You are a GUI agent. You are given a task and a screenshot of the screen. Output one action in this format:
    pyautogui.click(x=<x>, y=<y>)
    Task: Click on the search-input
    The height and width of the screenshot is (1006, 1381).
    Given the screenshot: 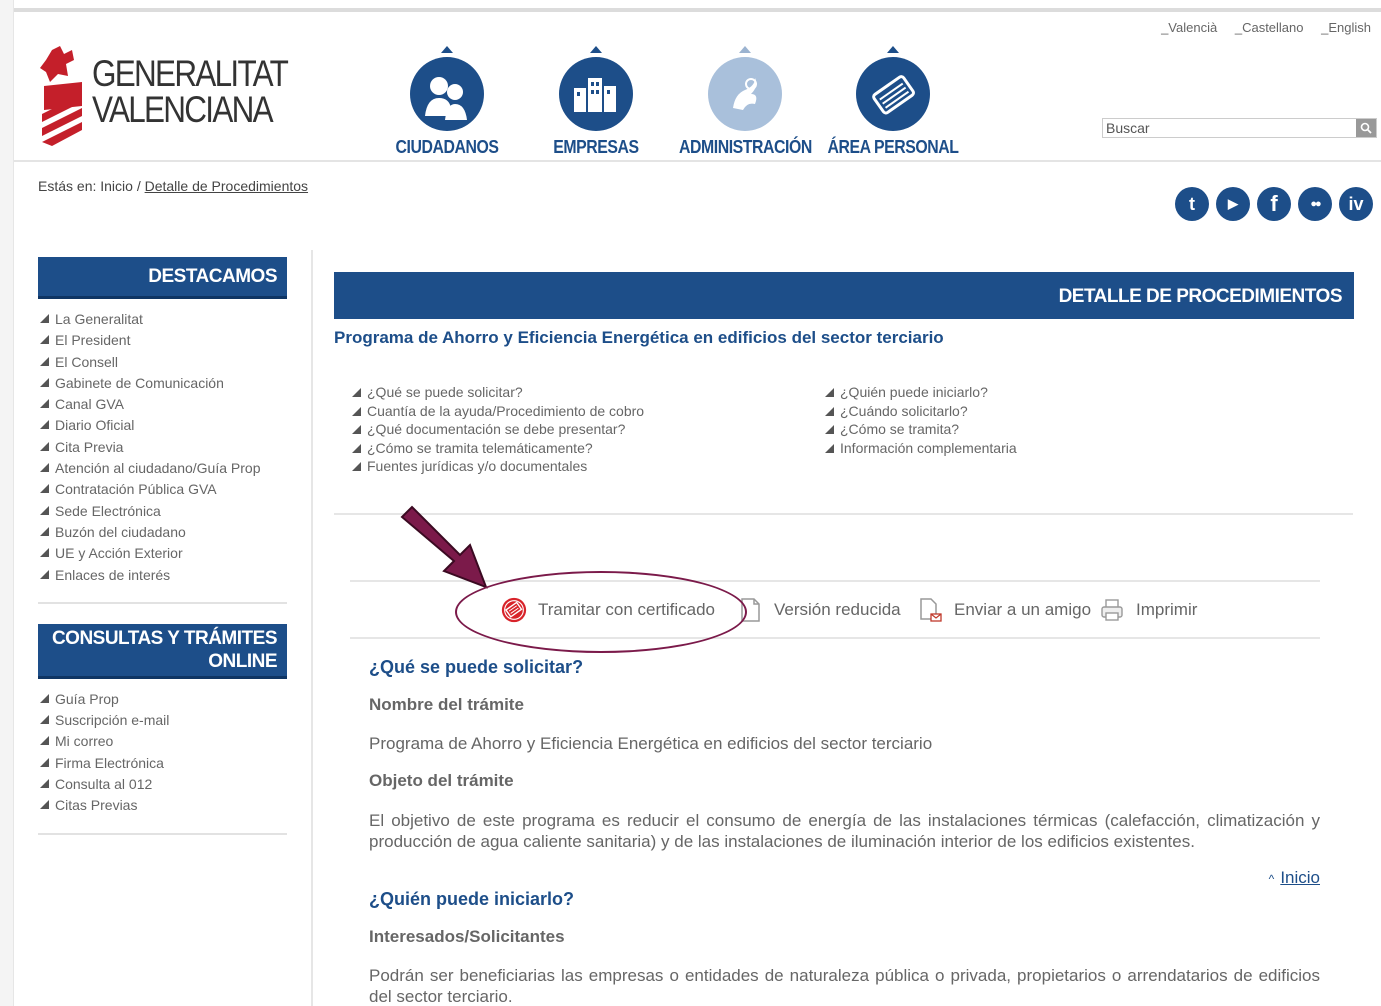 What is the action you would take?
    pyautogui.click(x=1228, y=128)
    